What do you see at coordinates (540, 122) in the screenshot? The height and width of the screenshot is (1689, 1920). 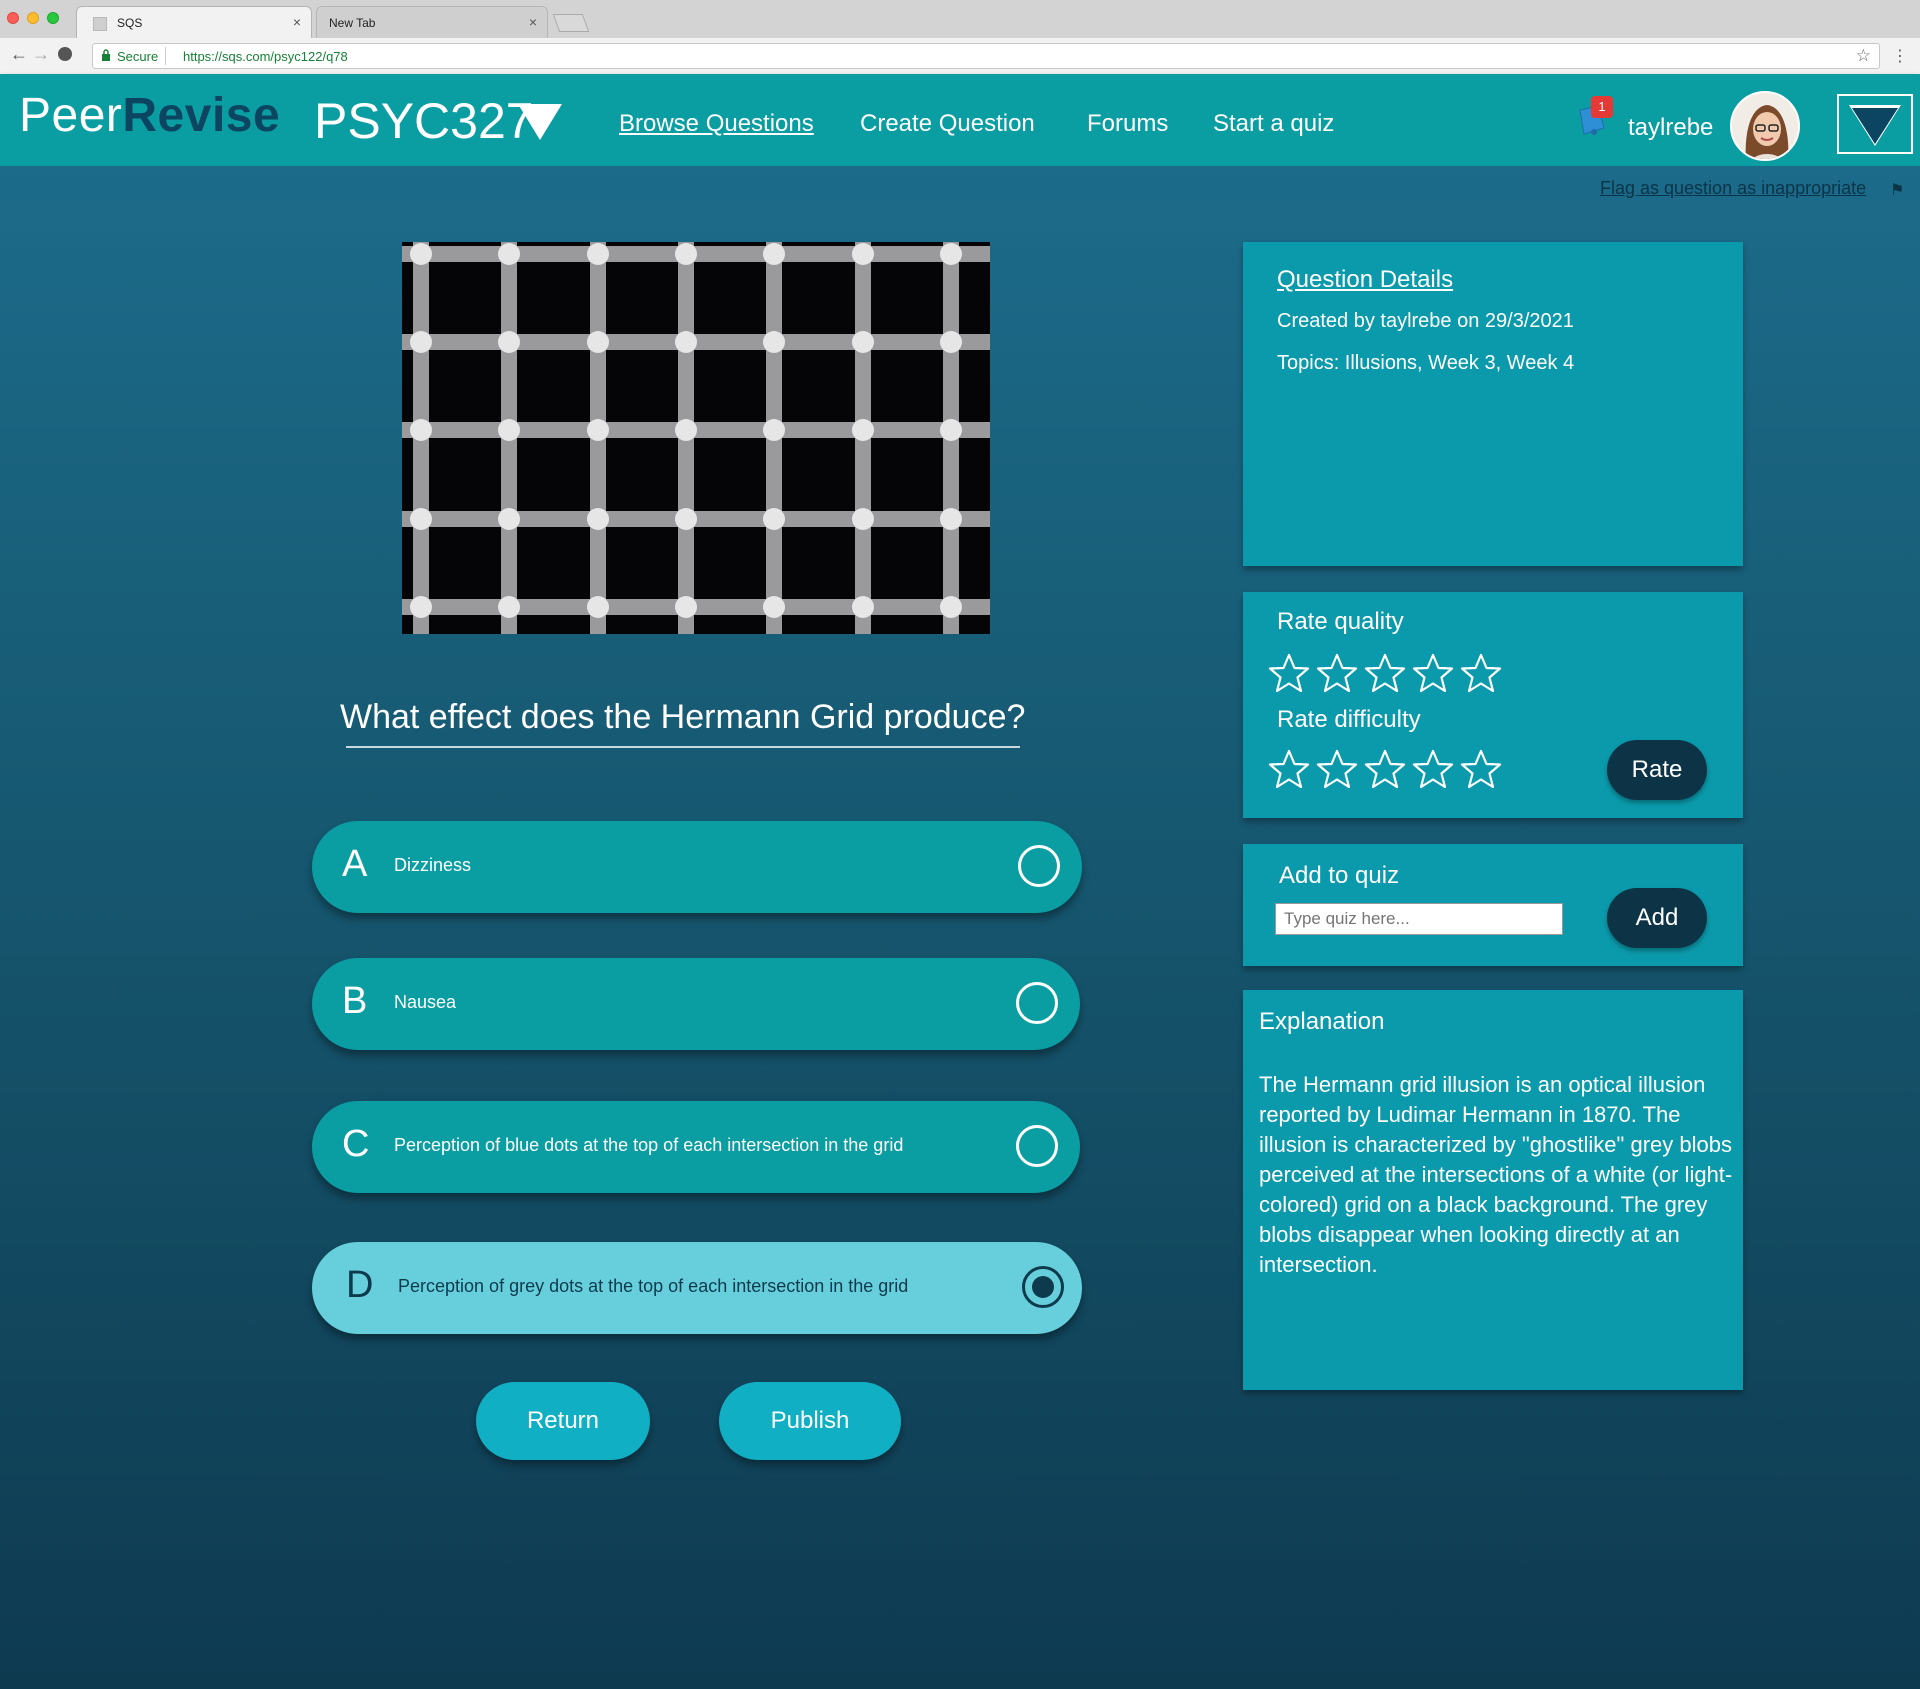 I see `caret-down-icon` at bounding box center [540, 122].